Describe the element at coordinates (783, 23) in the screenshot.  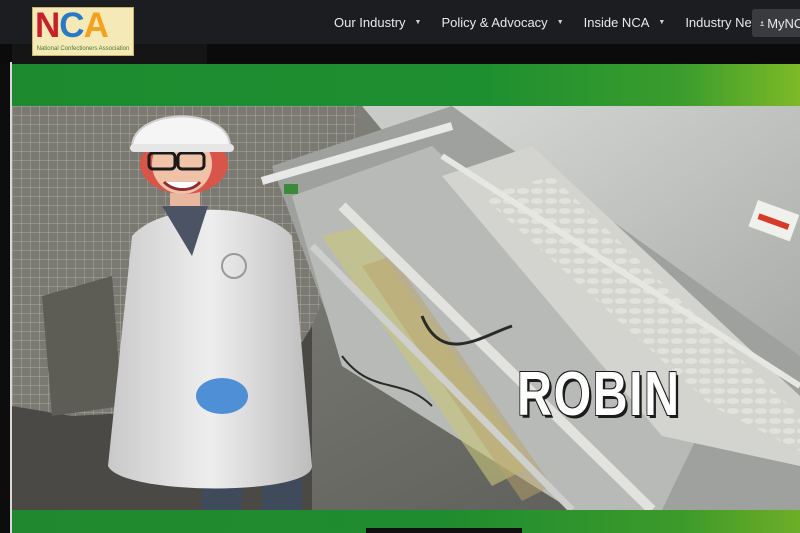
I see `mynca-label: MyNCA` at that location.